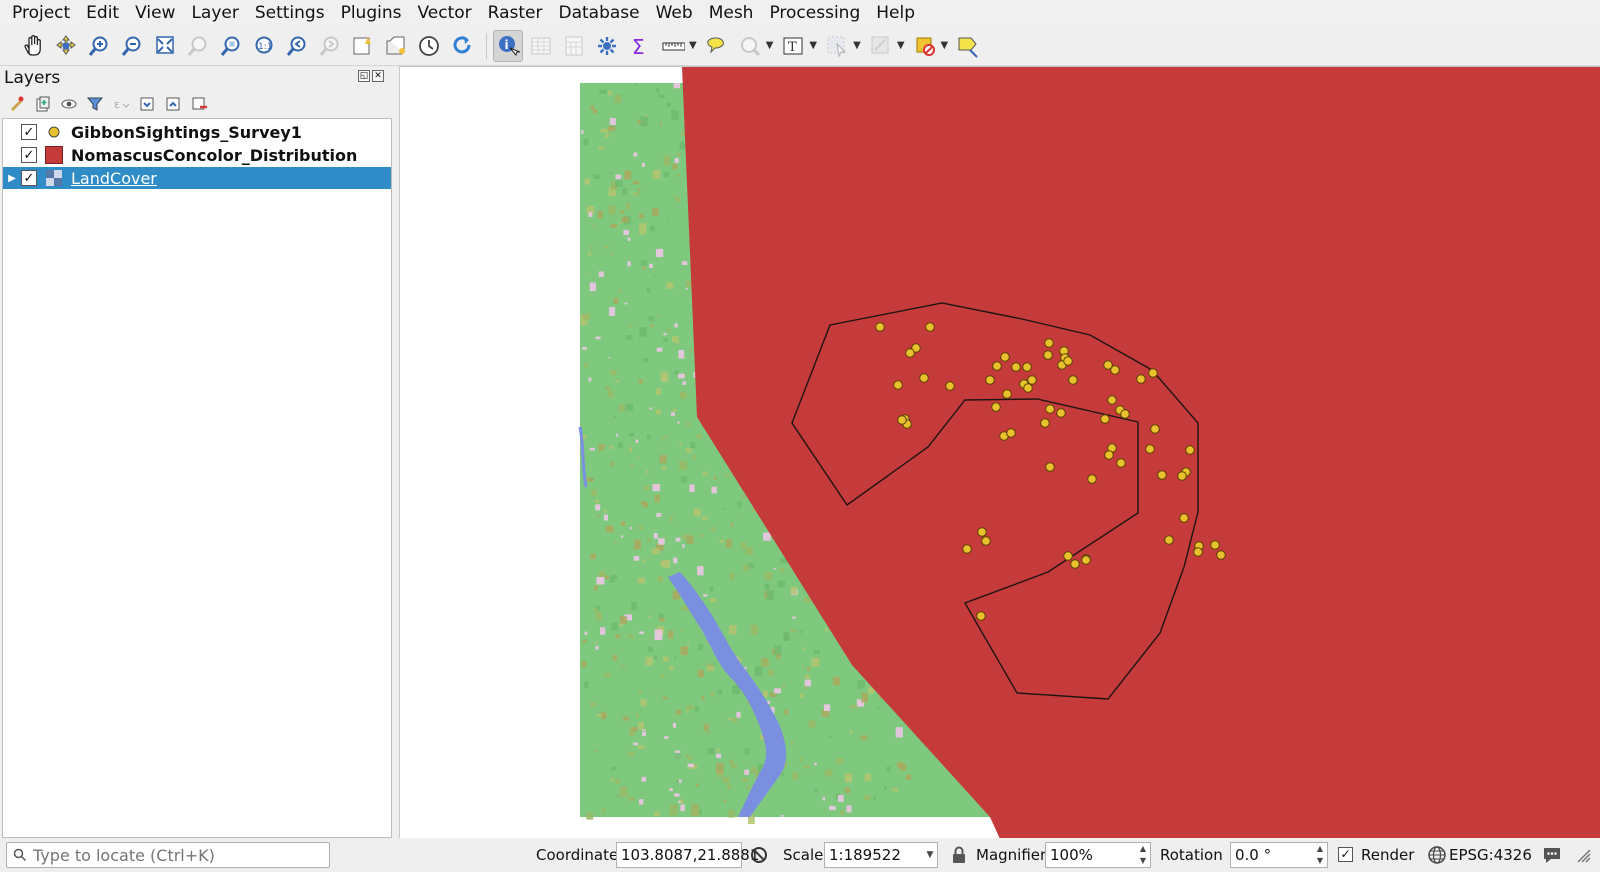 The height and width of the screenshot is (872, 1600). I want to click on point-symbol-icon, so click(54, 132).